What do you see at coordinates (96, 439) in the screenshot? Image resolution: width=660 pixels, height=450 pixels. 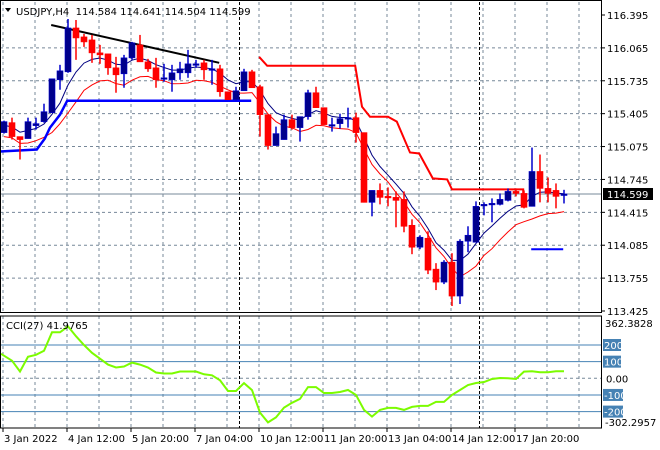 I see `time-label: 4 Jan 12:00` at bounding box center [96, 439].